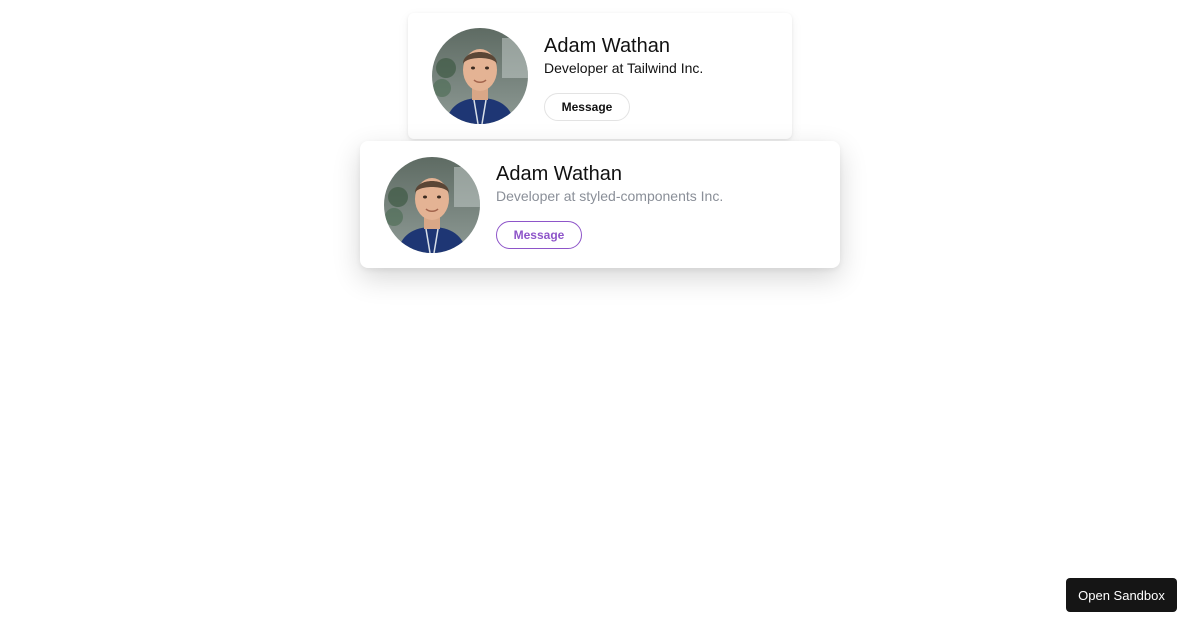 This screenshot has height=630, width=1200. Describe the element at coordinates (610, 196) in the screenshot. I see `profile-role: Developer at styled-components Inc.` at that location.